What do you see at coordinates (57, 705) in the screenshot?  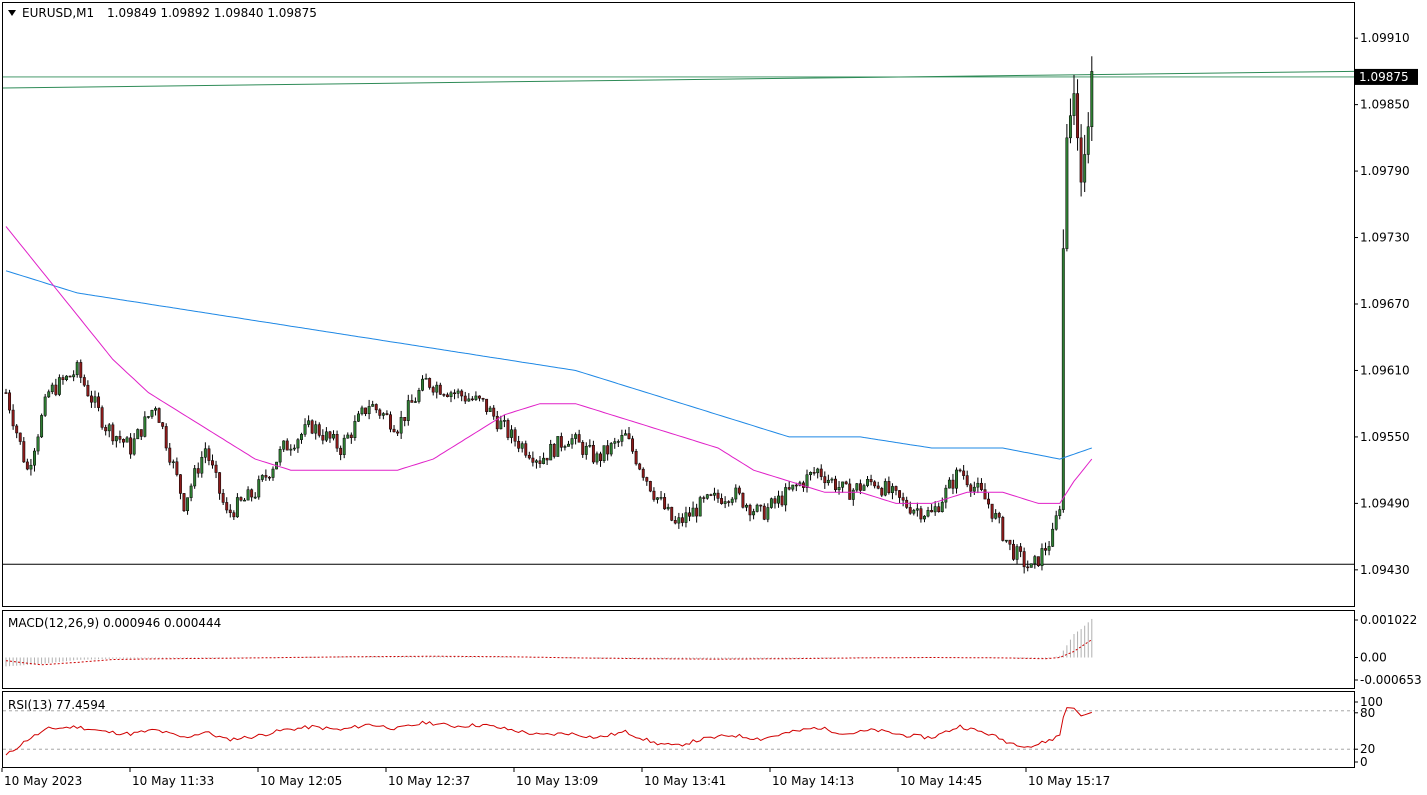 I see `rsi-title: RSI(13) 77.4594` at bounding box center [57, 705].